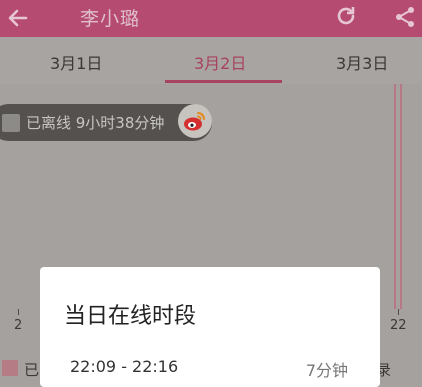 This screenshot has width=422, height=387. I want to click on period-time-range: 22:09 - 22:16, so click(124, 366).